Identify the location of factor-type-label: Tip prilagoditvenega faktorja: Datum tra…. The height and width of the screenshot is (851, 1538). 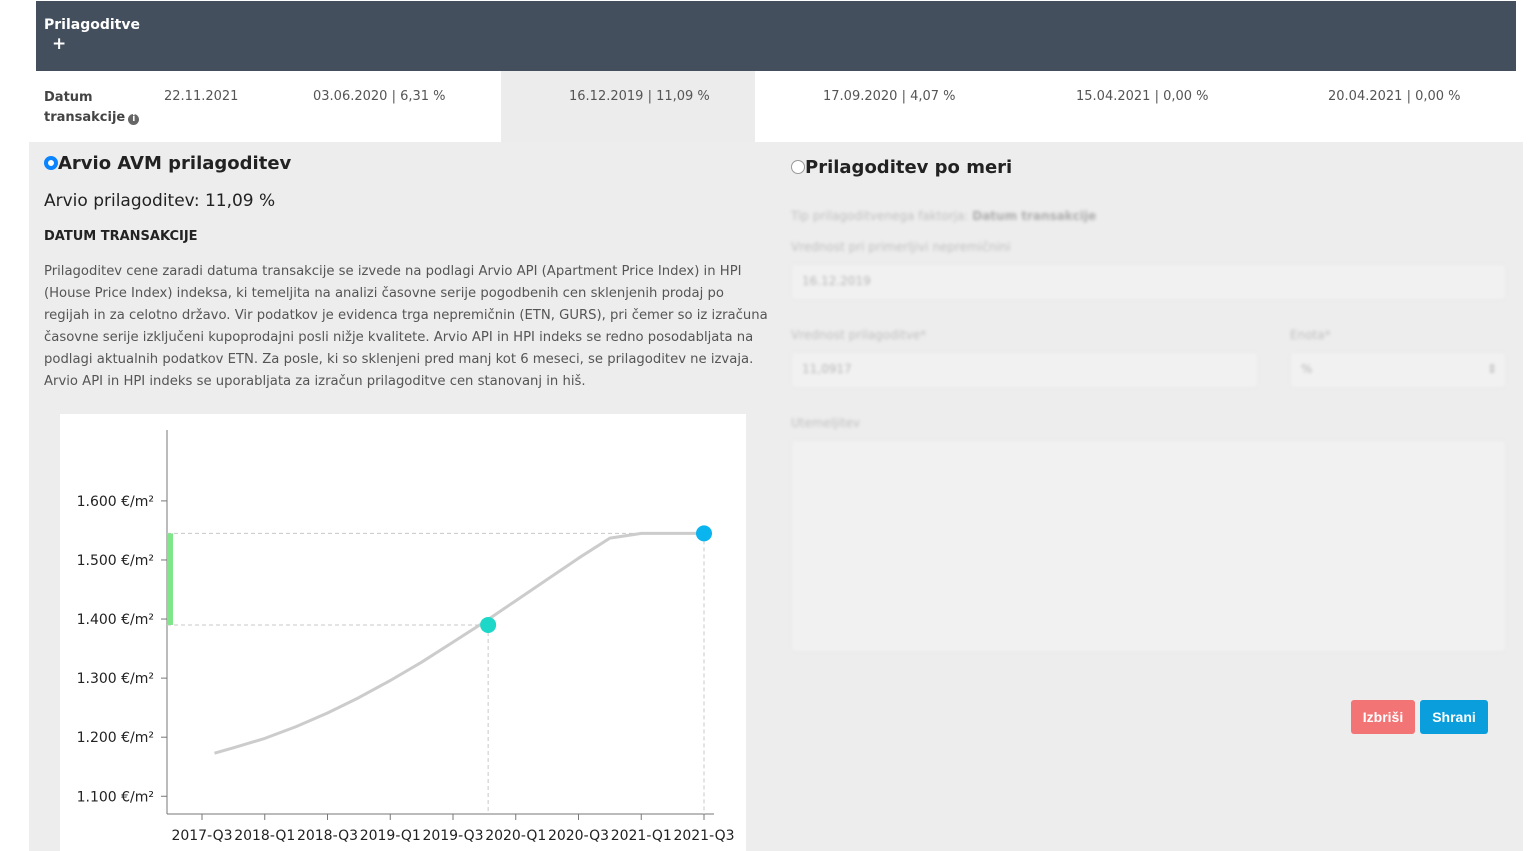
(943, 216).